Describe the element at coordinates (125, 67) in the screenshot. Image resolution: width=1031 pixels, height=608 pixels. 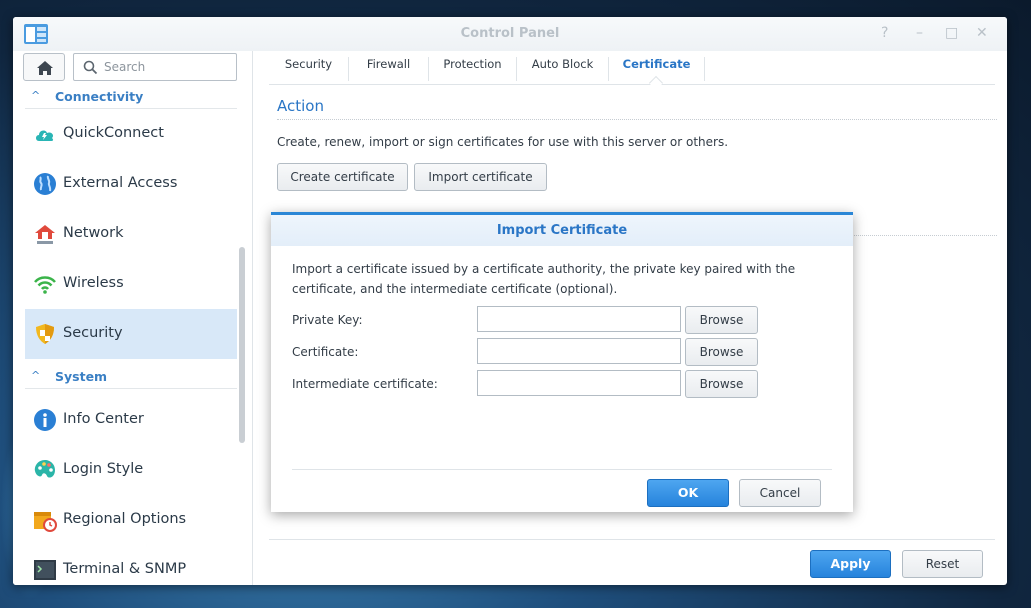
I see `search-placeholder: Search` at that location.